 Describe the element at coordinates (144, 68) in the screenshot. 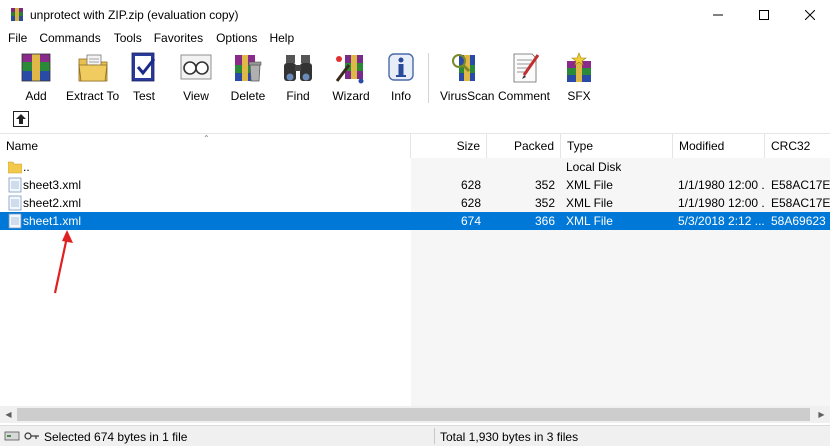

I see `test-icon` at that location.